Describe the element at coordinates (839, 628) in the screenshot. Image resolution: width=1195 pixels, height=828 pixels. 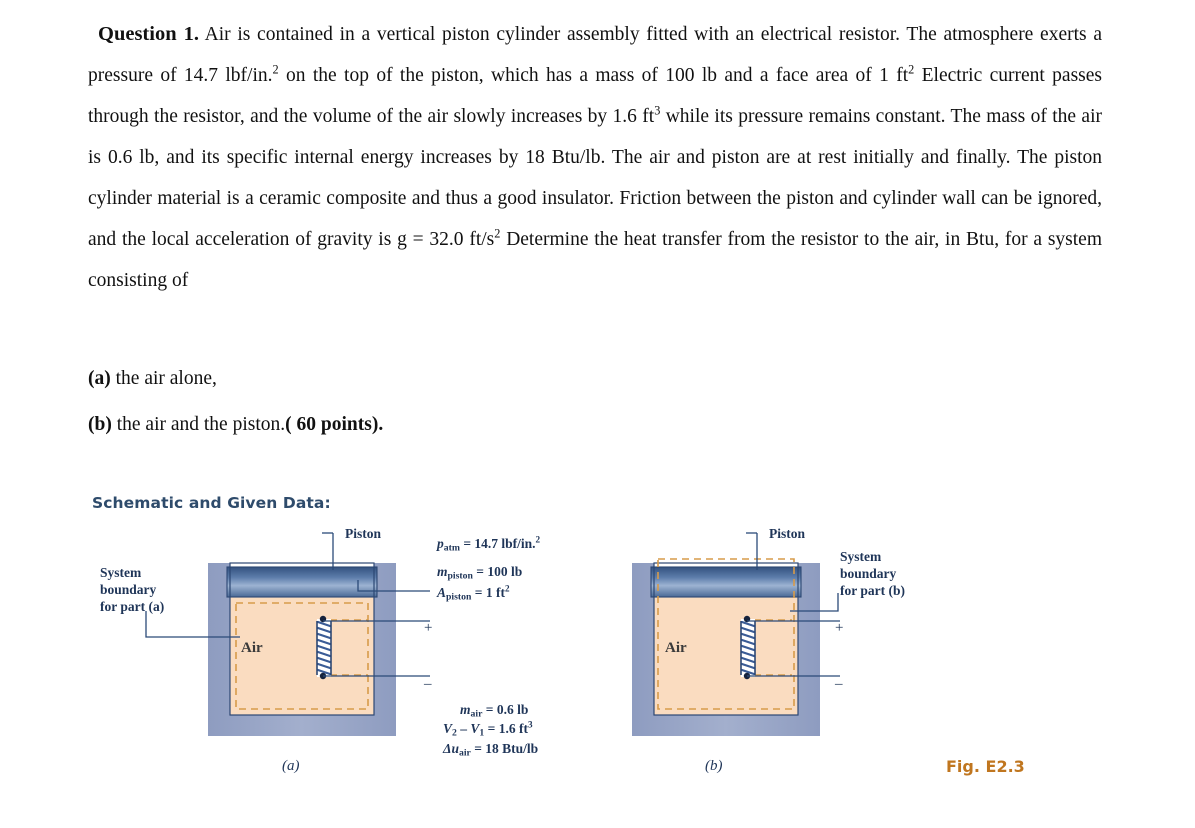
I see `terminal-plus-b: +` at that location.